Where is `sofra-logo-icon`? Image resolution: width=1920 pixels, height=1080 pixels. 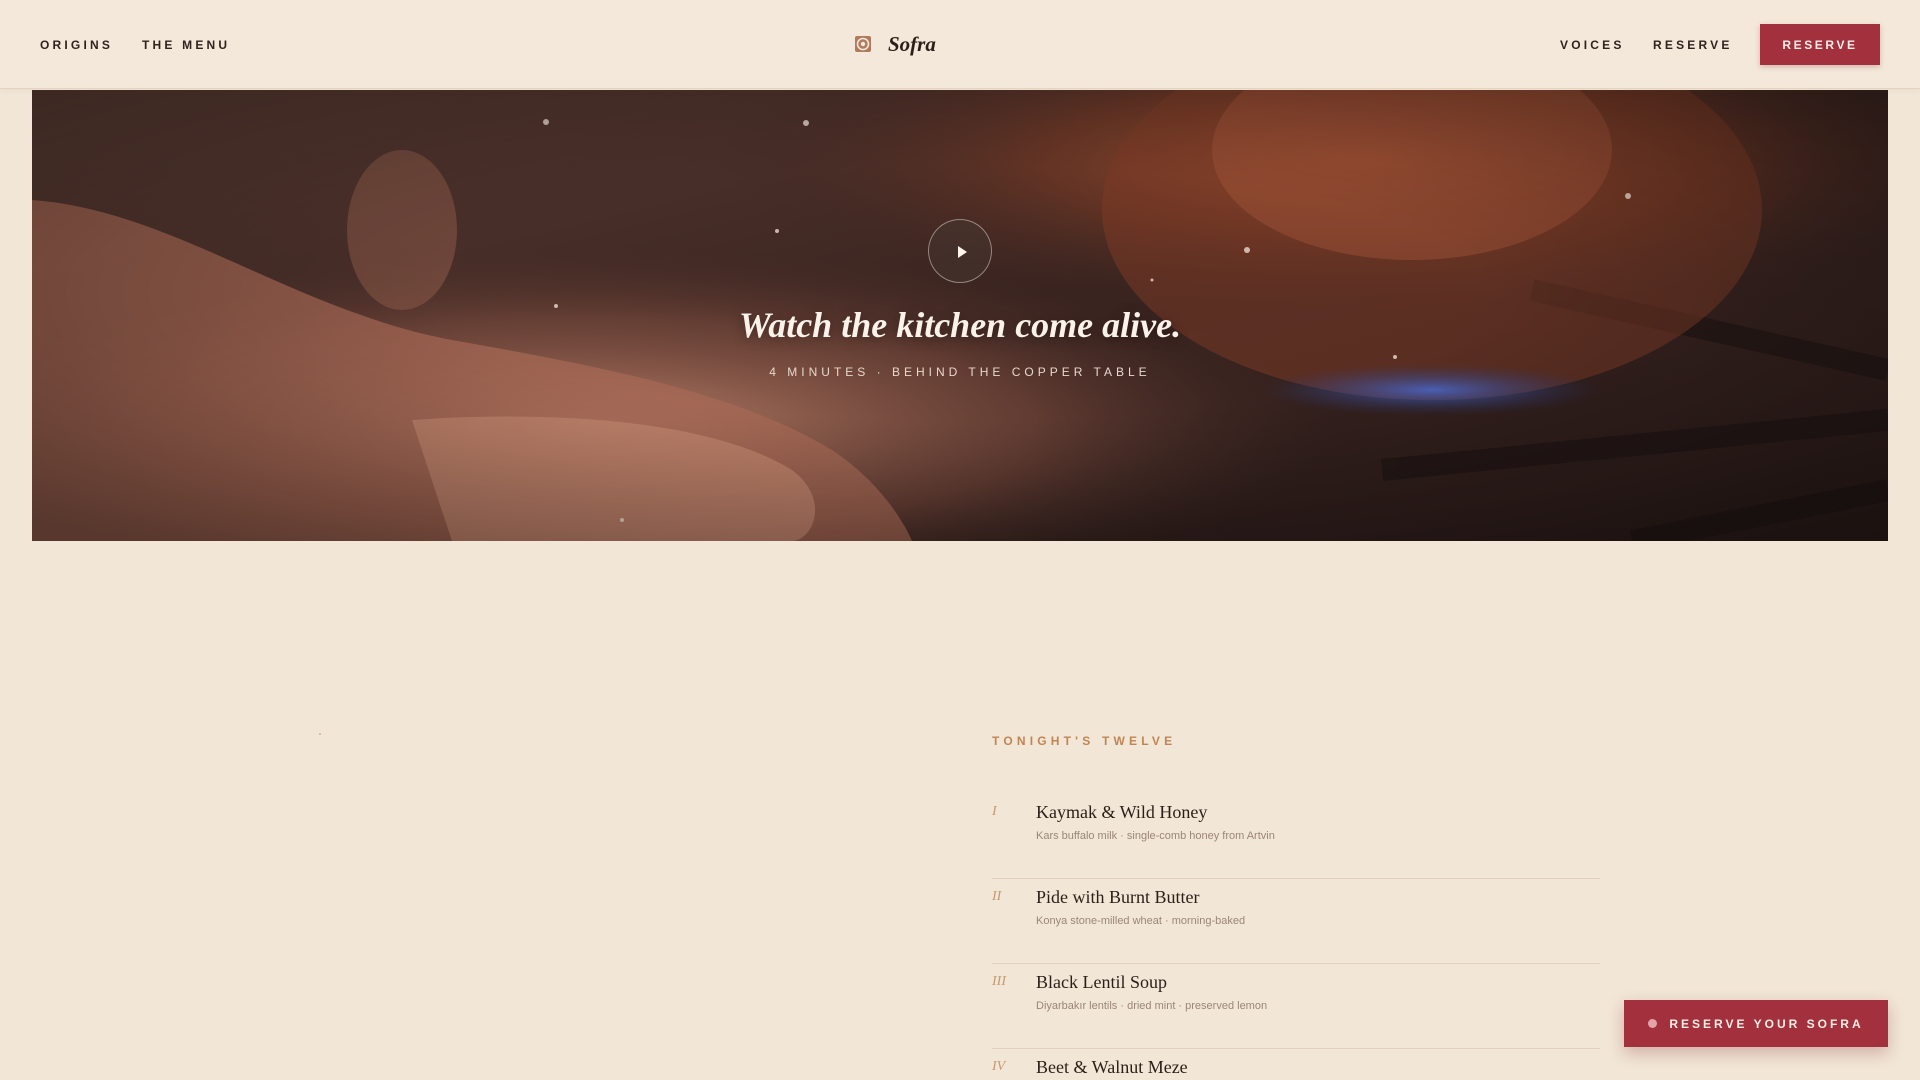 sofra-logo-icon is located at coordinates (863, 44).